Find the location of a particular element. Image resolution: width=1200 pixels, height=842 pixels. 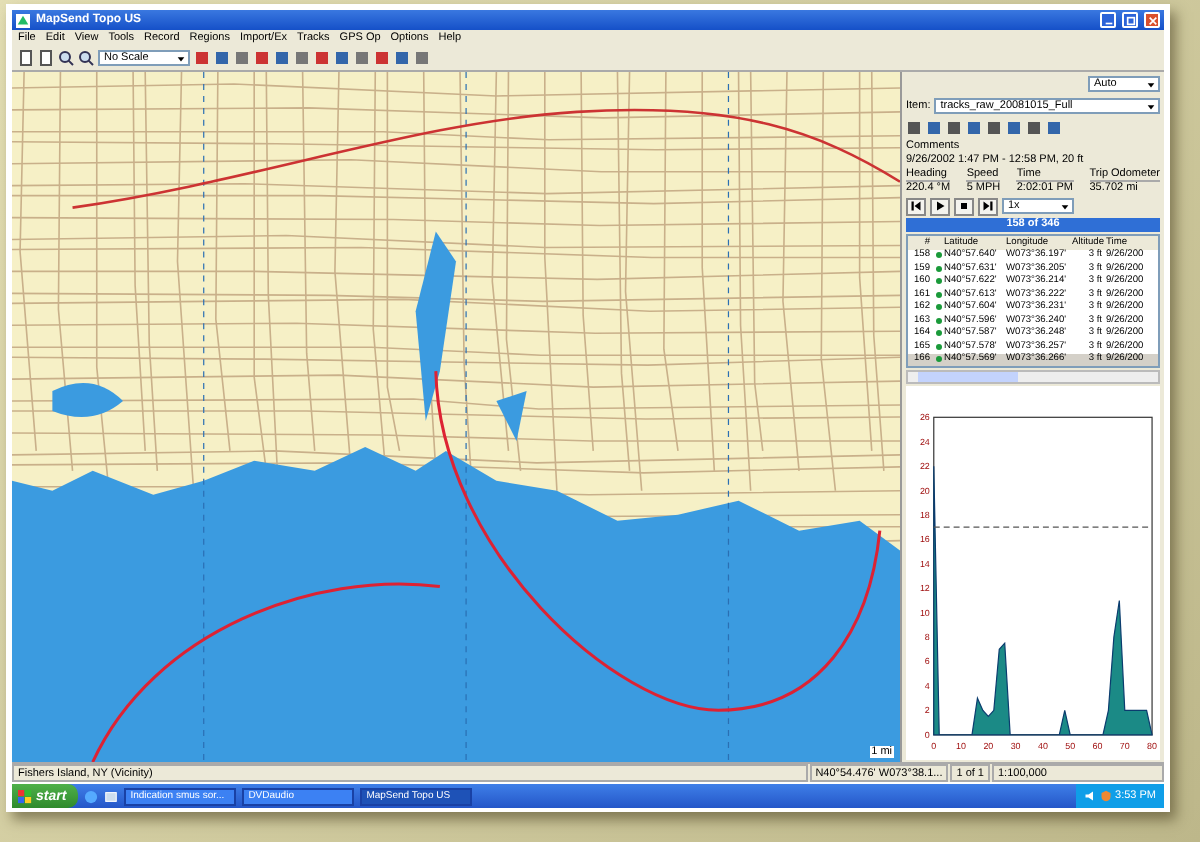

speaker-icon is located at coordinates (1089, 796).